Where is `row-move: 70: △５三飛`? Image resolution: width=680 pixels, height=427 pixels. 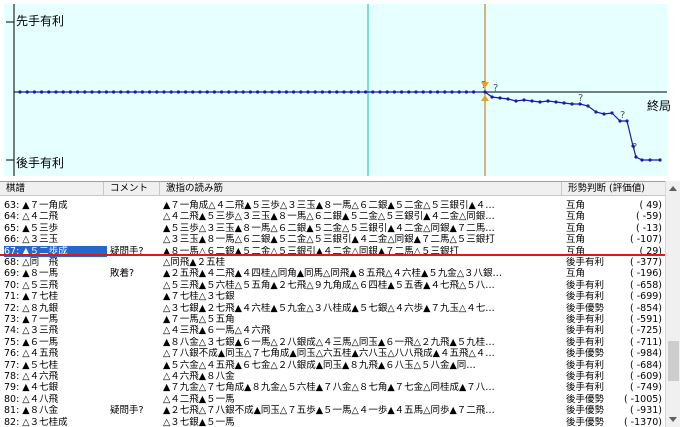 row-move: 70: △５三飛 is located at coordinates (31, 285).